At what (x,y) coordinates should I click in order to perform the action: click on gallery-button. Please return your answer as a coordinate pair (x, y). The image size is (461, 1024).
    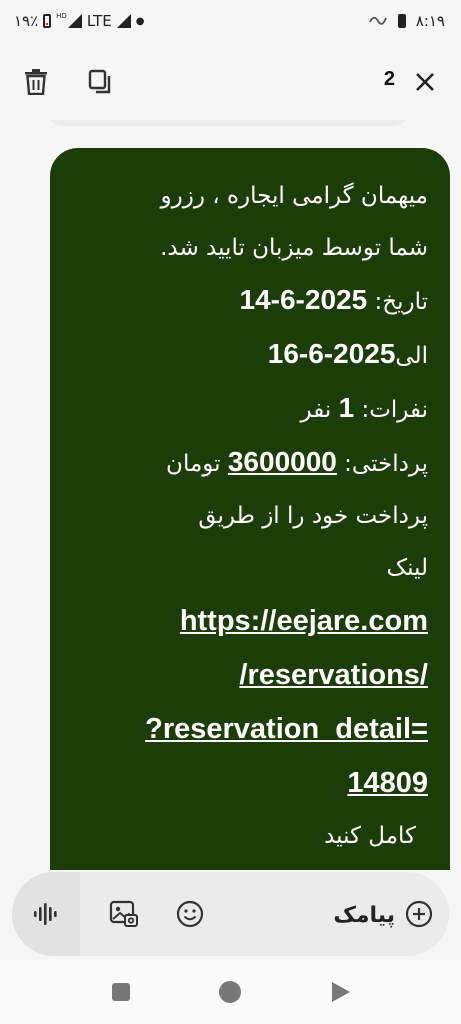
    Looking at the image, I should click on (124, 914).